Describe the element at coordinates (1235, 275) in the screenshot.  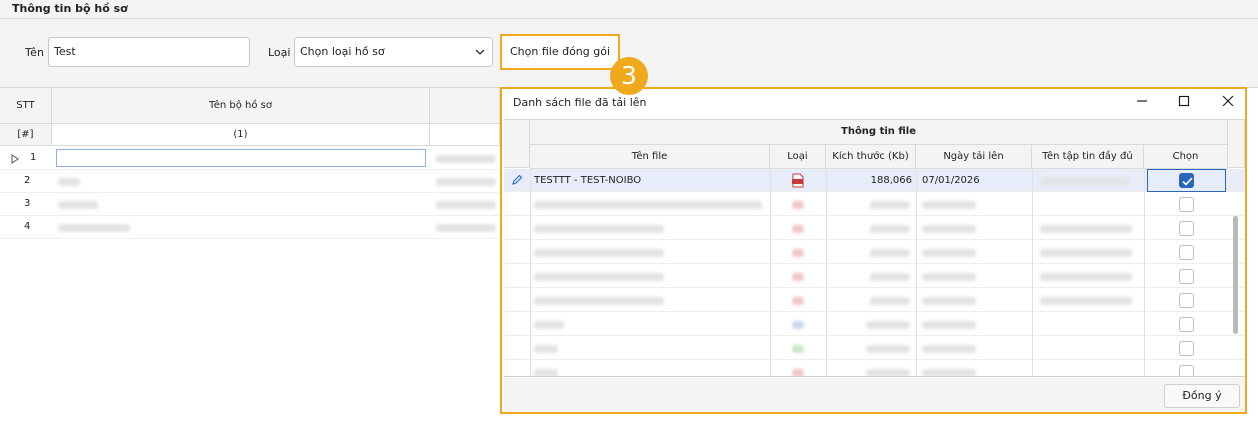
I see `vertical-scrollbar` at that location.